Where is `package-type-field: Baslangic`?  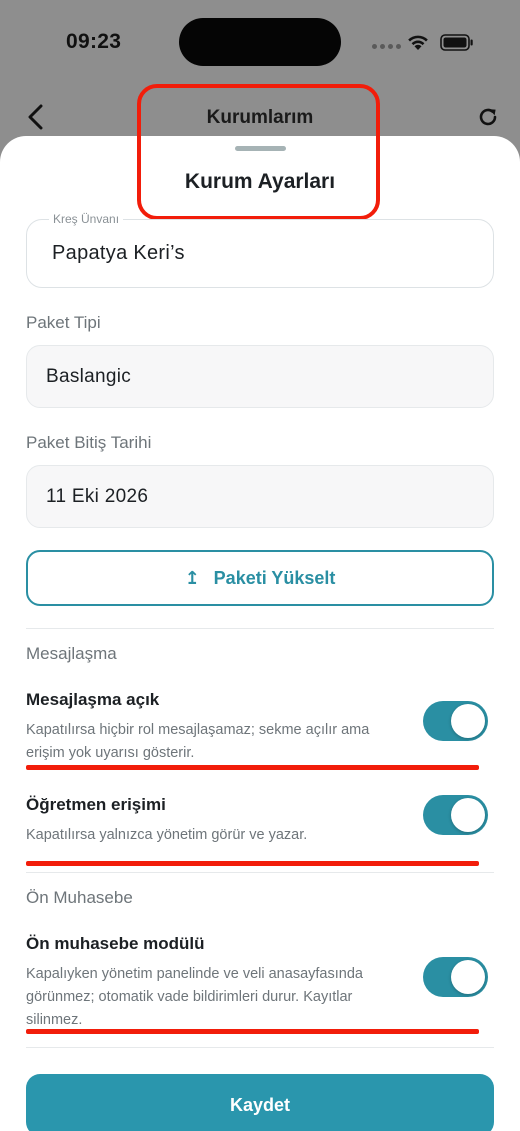 package-type-field: Baslangic is located at coordinates (260, 376).